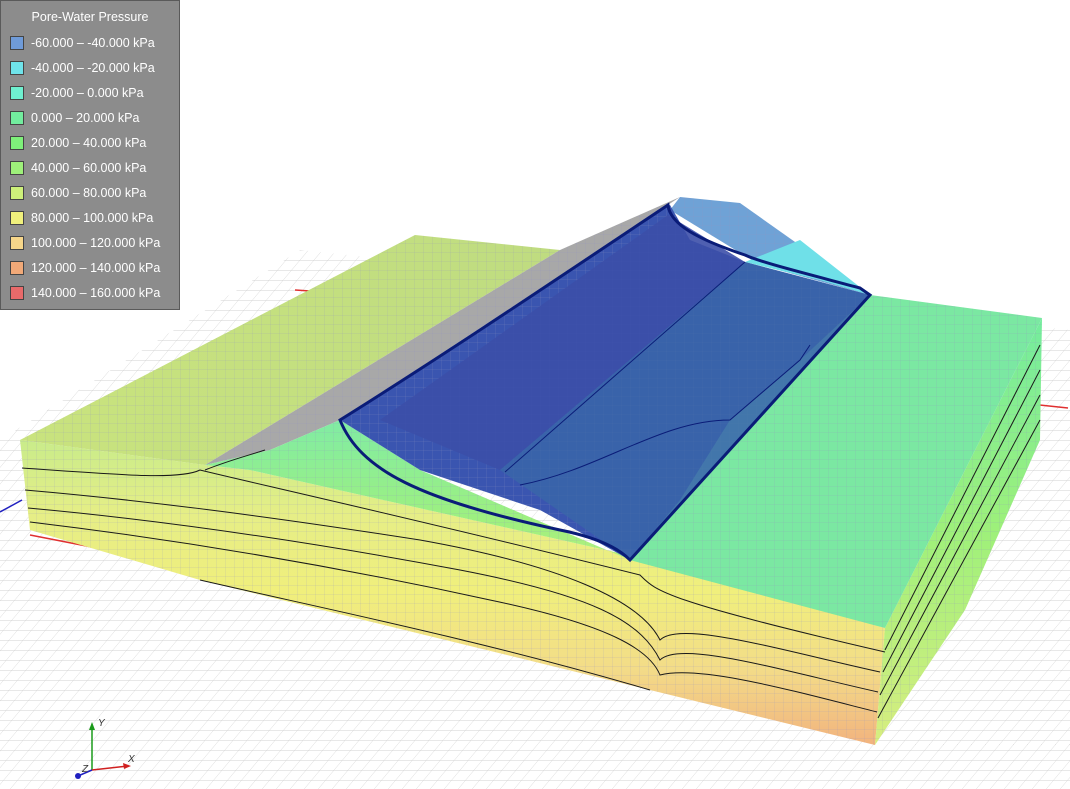 This screenshot has width=1070, height=789. I want to click on legend-entry: -40.000 – -20.000 kPa, so click(82, 68).